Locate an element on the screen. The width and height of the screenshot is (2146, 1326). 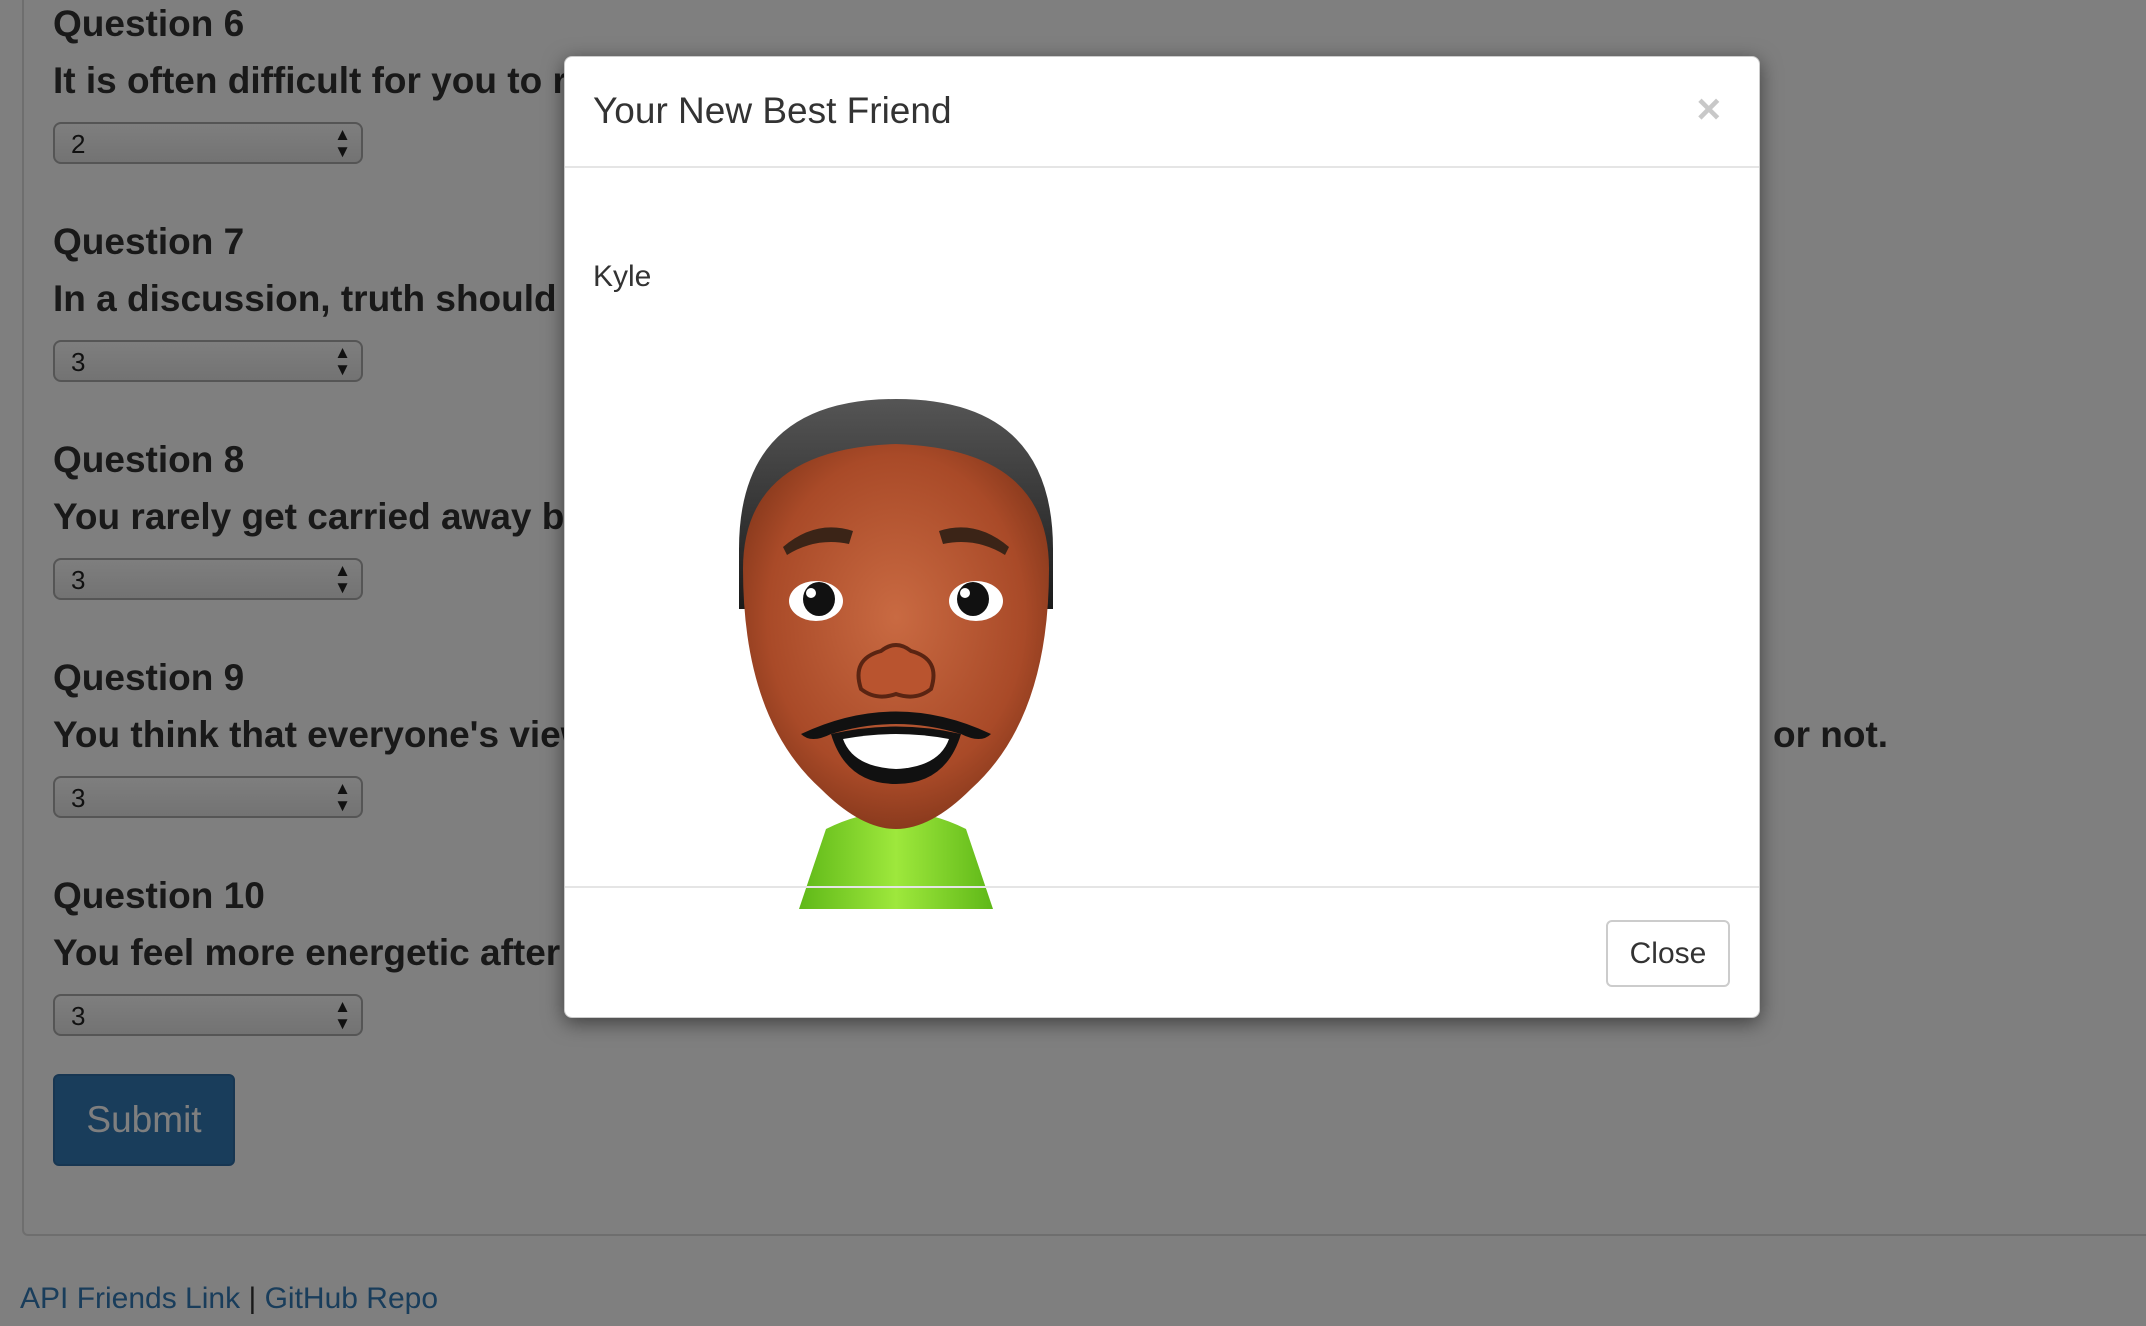
close-icon: × is located at coordinates (1708, 109).